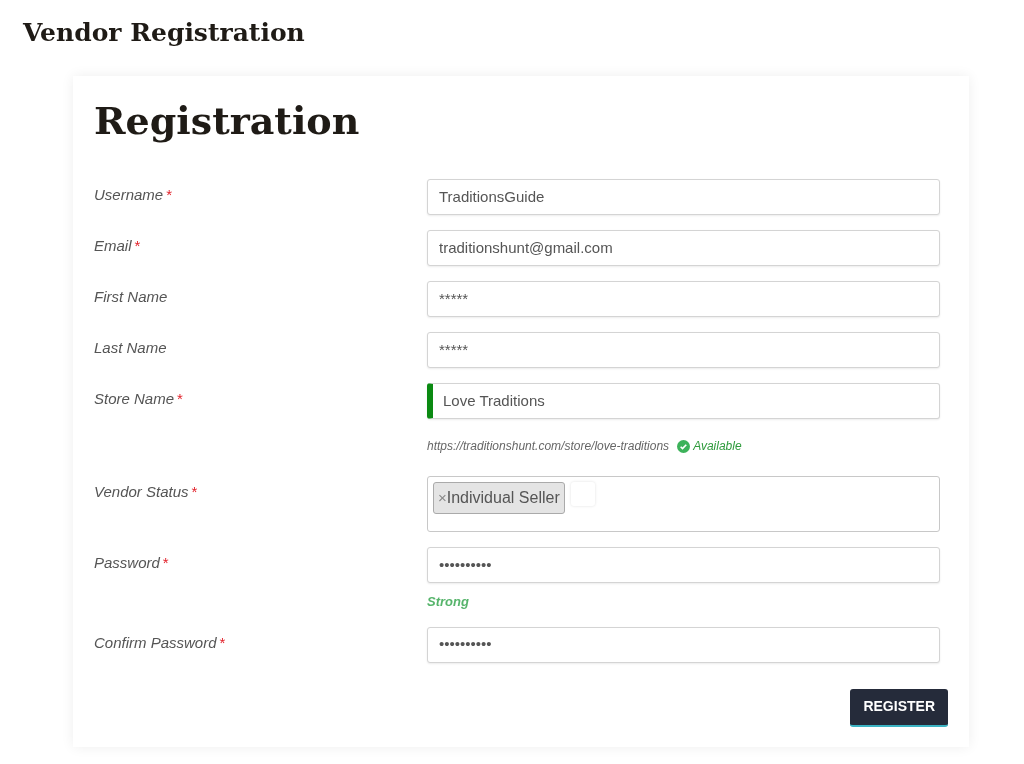 The height and width of the screenshot is (764, 1024). I want to click on check-circle-icon, so click(684, 446).